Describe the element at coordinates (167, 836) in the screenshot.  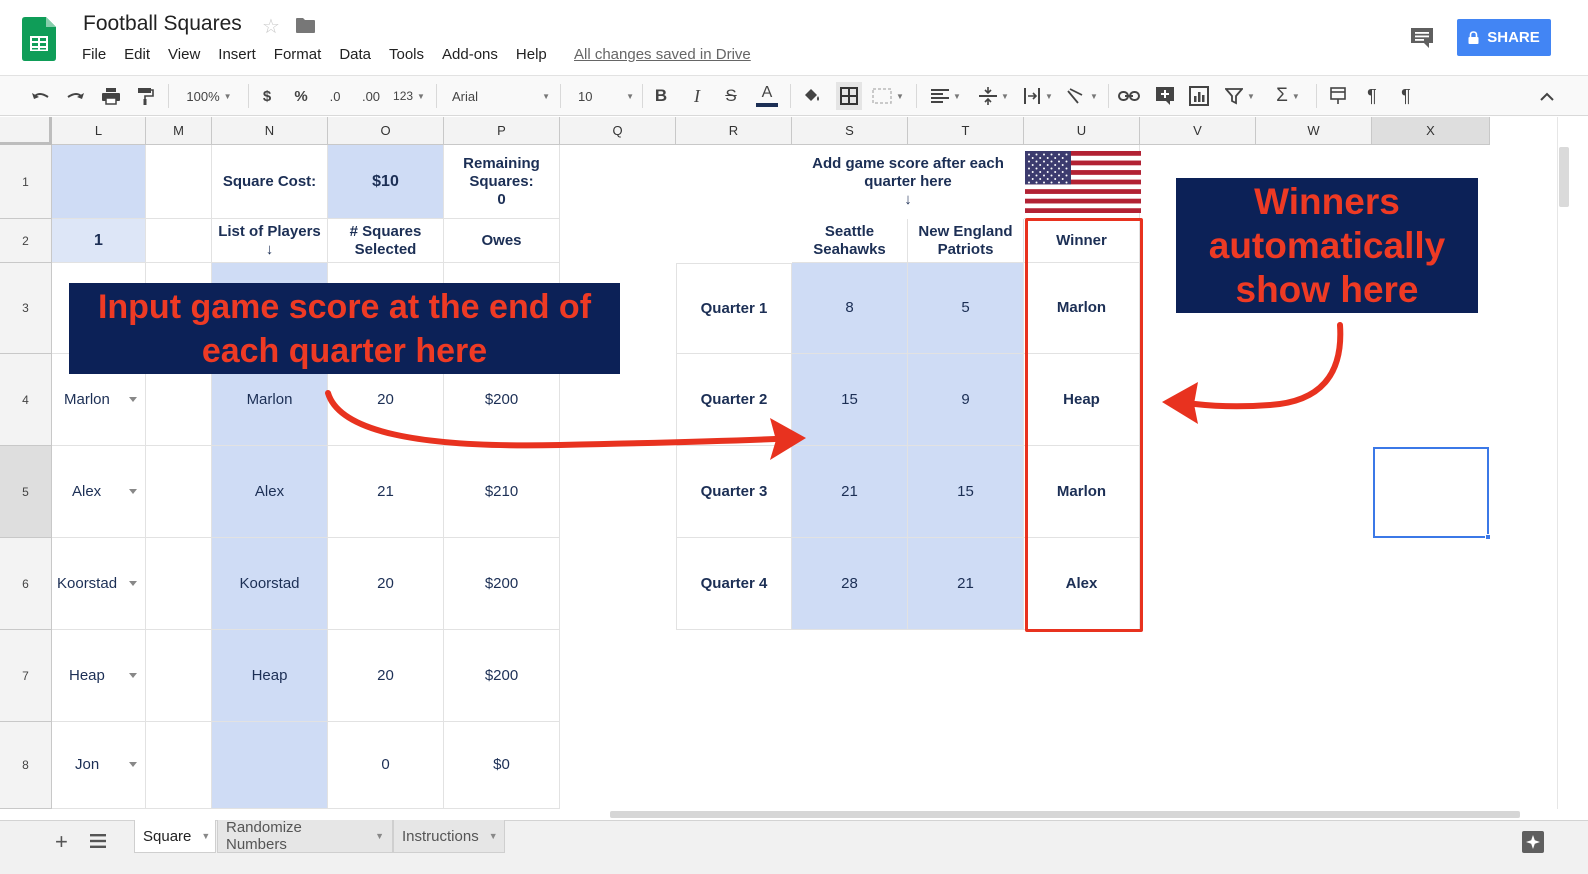
I see `sheet-tab-label: Square` at that location.